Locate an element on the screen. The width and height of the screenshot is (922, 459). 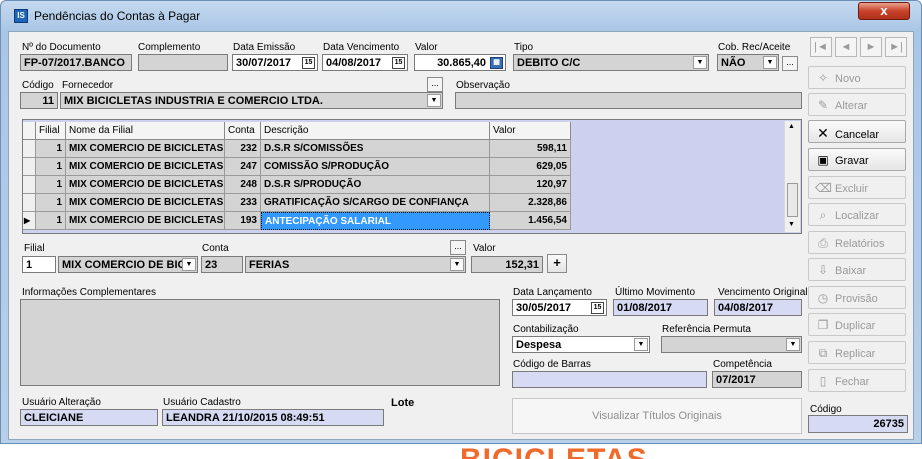
delete-button: ⌫ Excluir is located at coordinates (857, 187).